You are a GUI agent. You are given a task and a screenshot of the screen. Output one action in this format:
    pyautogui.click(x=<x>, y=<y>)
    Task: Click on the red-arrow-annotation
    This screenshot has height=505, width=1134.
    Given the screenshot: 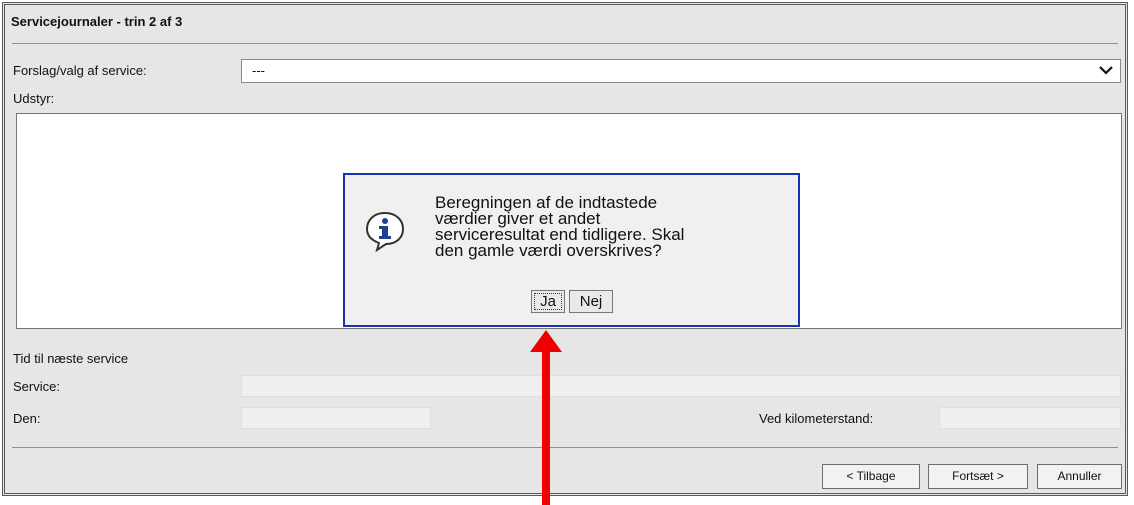 What is the action you would take?
    pyautogui.click(x=546, y=417)
    